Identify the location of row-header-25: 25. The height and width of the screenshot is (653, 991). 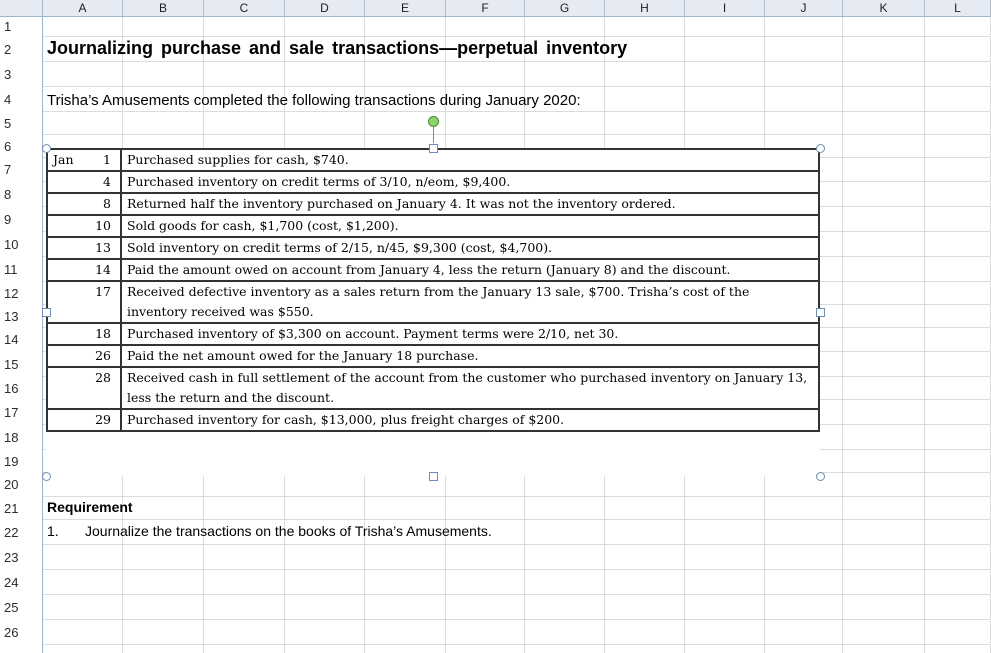
(21, 607).